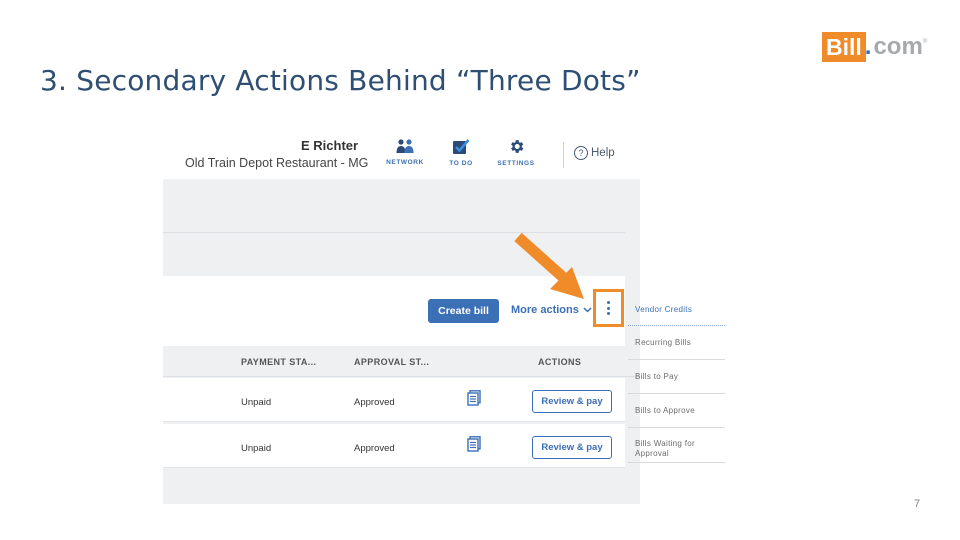  Describe the element at coordinates (676, 343) in the screenshot. I see `menu-item-recurring-bills: Recurring Bills` at that location.